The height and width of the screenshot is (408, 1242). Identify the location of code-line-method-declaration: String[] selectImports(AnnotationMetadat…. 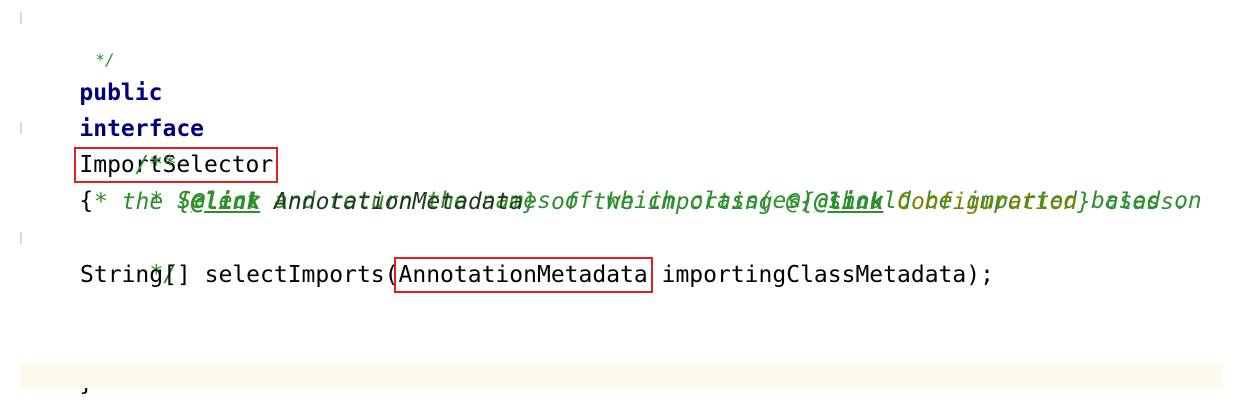
(537, 275).